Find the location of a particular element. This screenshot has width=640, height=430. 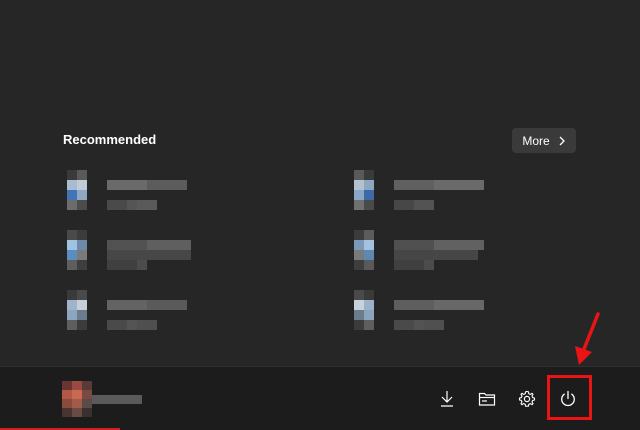

start-menu-footer is located at coordinates (320, 398).